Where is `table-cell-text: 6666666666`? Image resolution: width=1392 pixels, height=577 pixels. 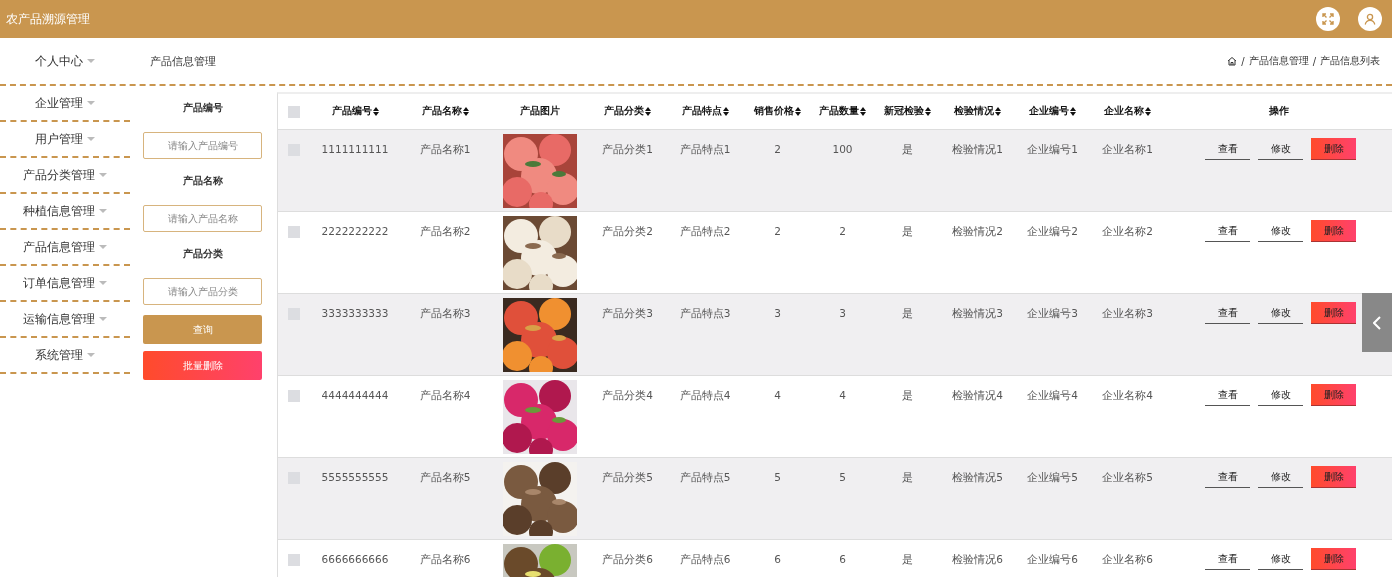
table-cell-text: 6666666666 is located at coordinates (355, 559).